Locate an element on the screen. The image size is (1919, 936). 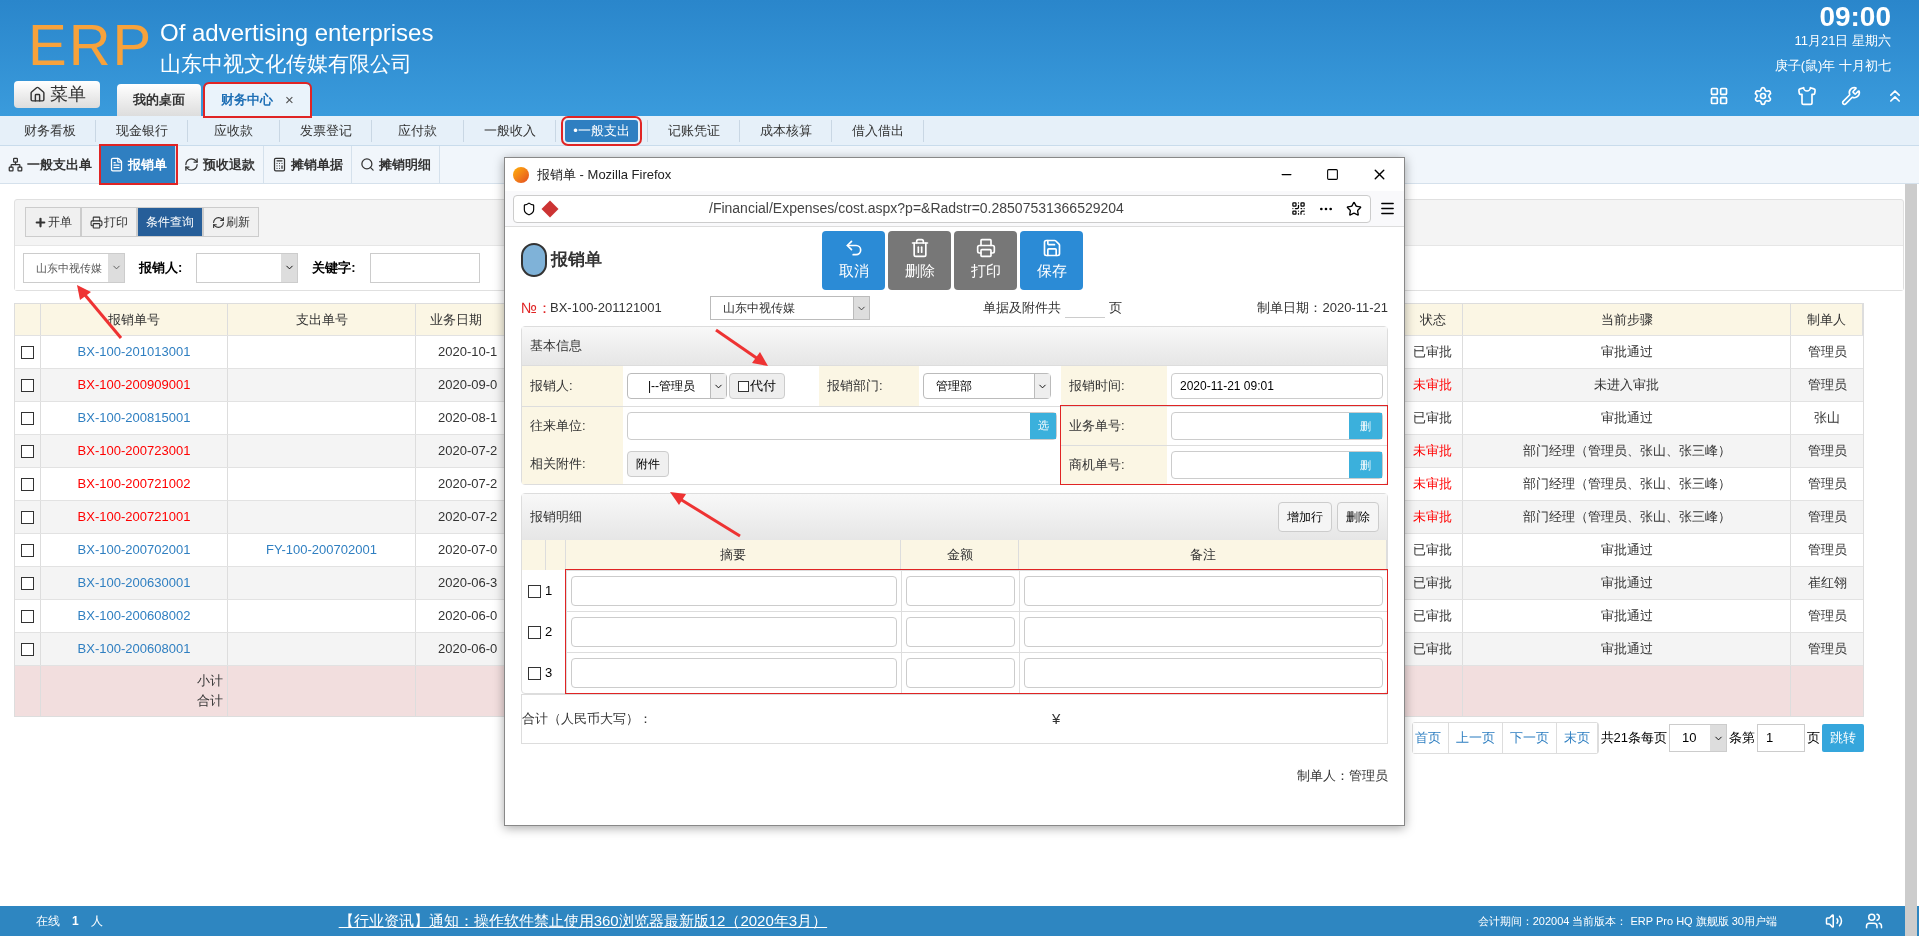
table-cell-text: 2020-06-0 is located at coordinates (468, 616).